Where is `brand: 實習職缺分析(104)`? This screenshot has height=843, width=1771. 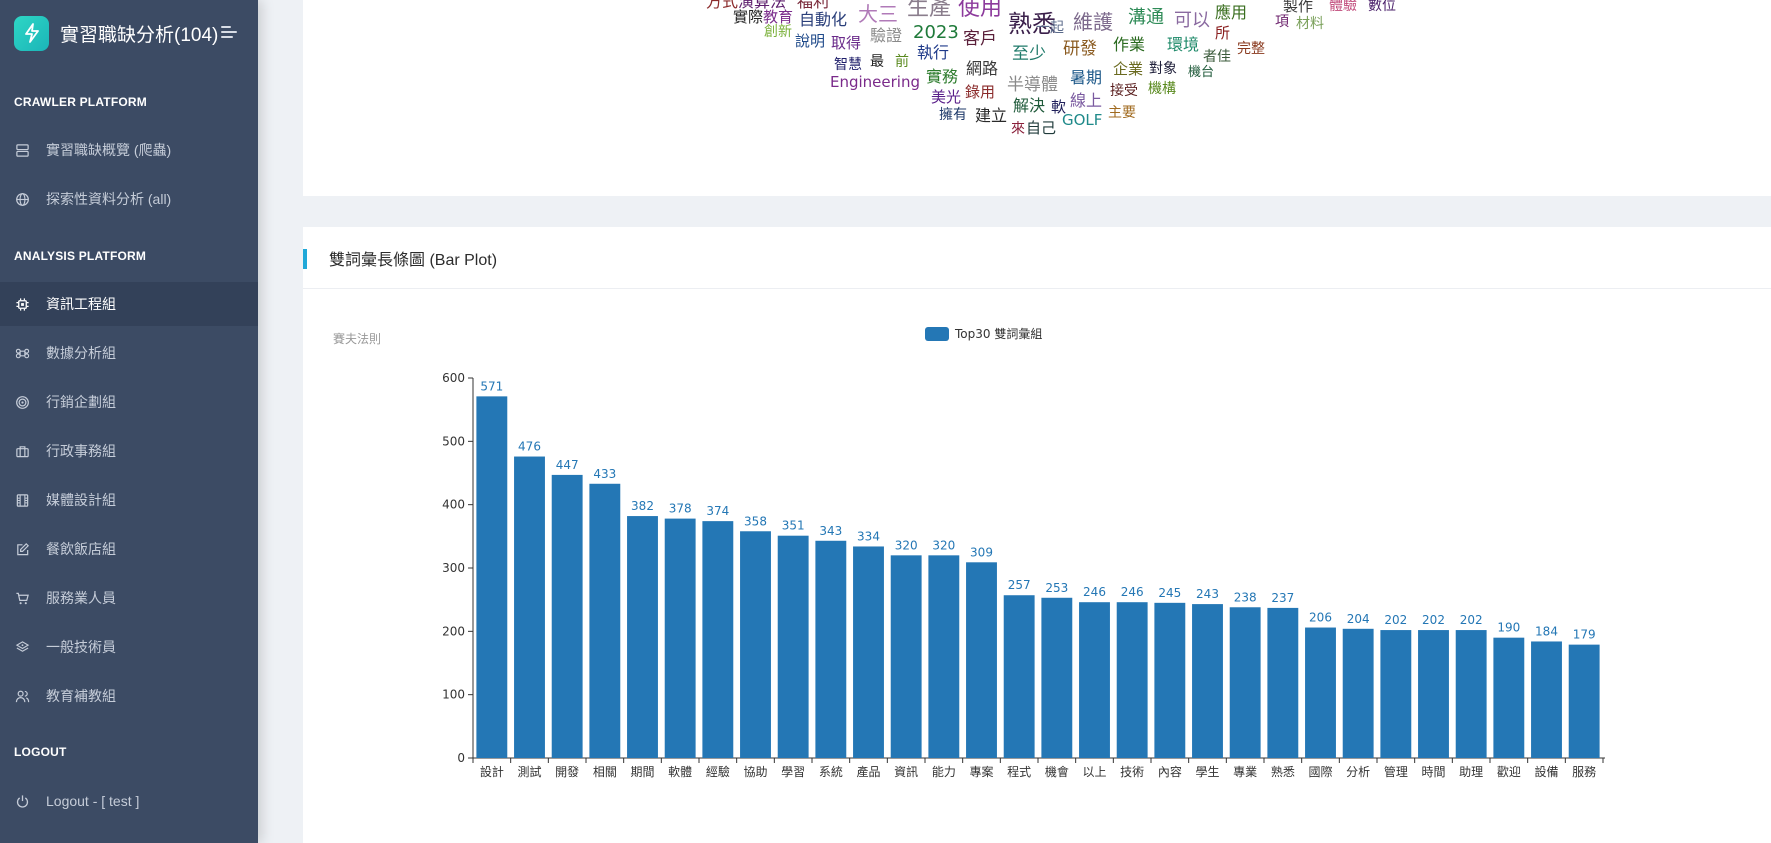 brand: 實習職缺分析(104) is located at coordinates (129, 33).